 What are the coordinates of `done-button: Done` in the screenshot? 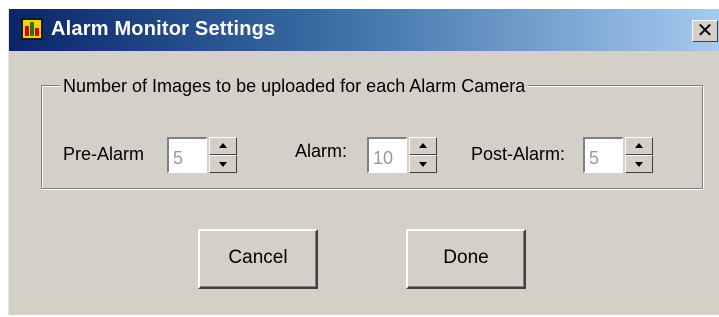 It's located at (466, 259).